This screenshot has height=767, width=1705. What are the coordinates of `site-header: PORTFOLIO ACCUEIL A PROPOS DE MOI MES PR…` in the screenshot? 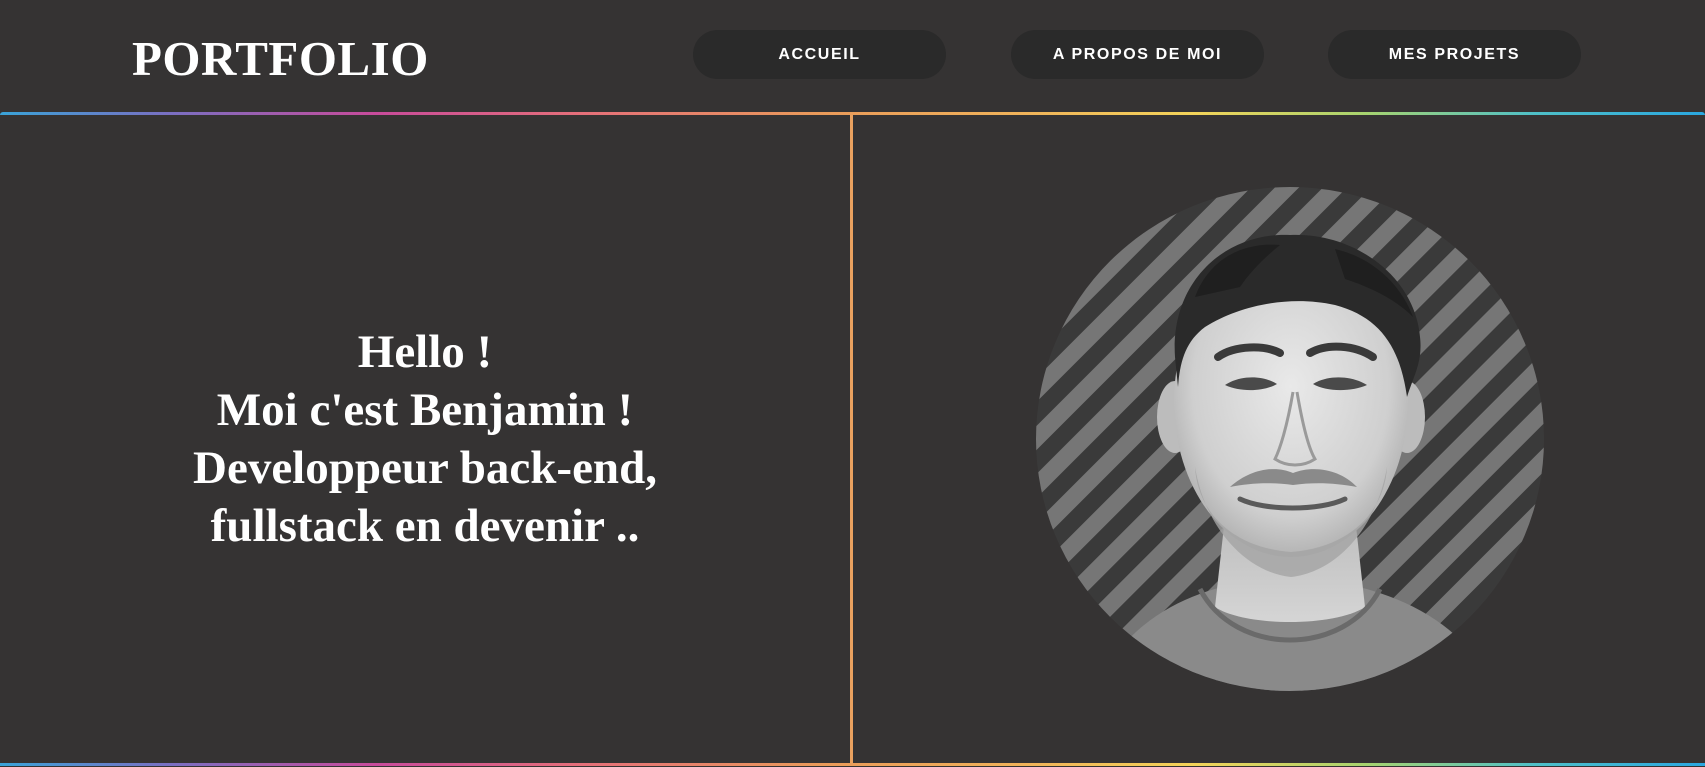 It's located at (852, 56).